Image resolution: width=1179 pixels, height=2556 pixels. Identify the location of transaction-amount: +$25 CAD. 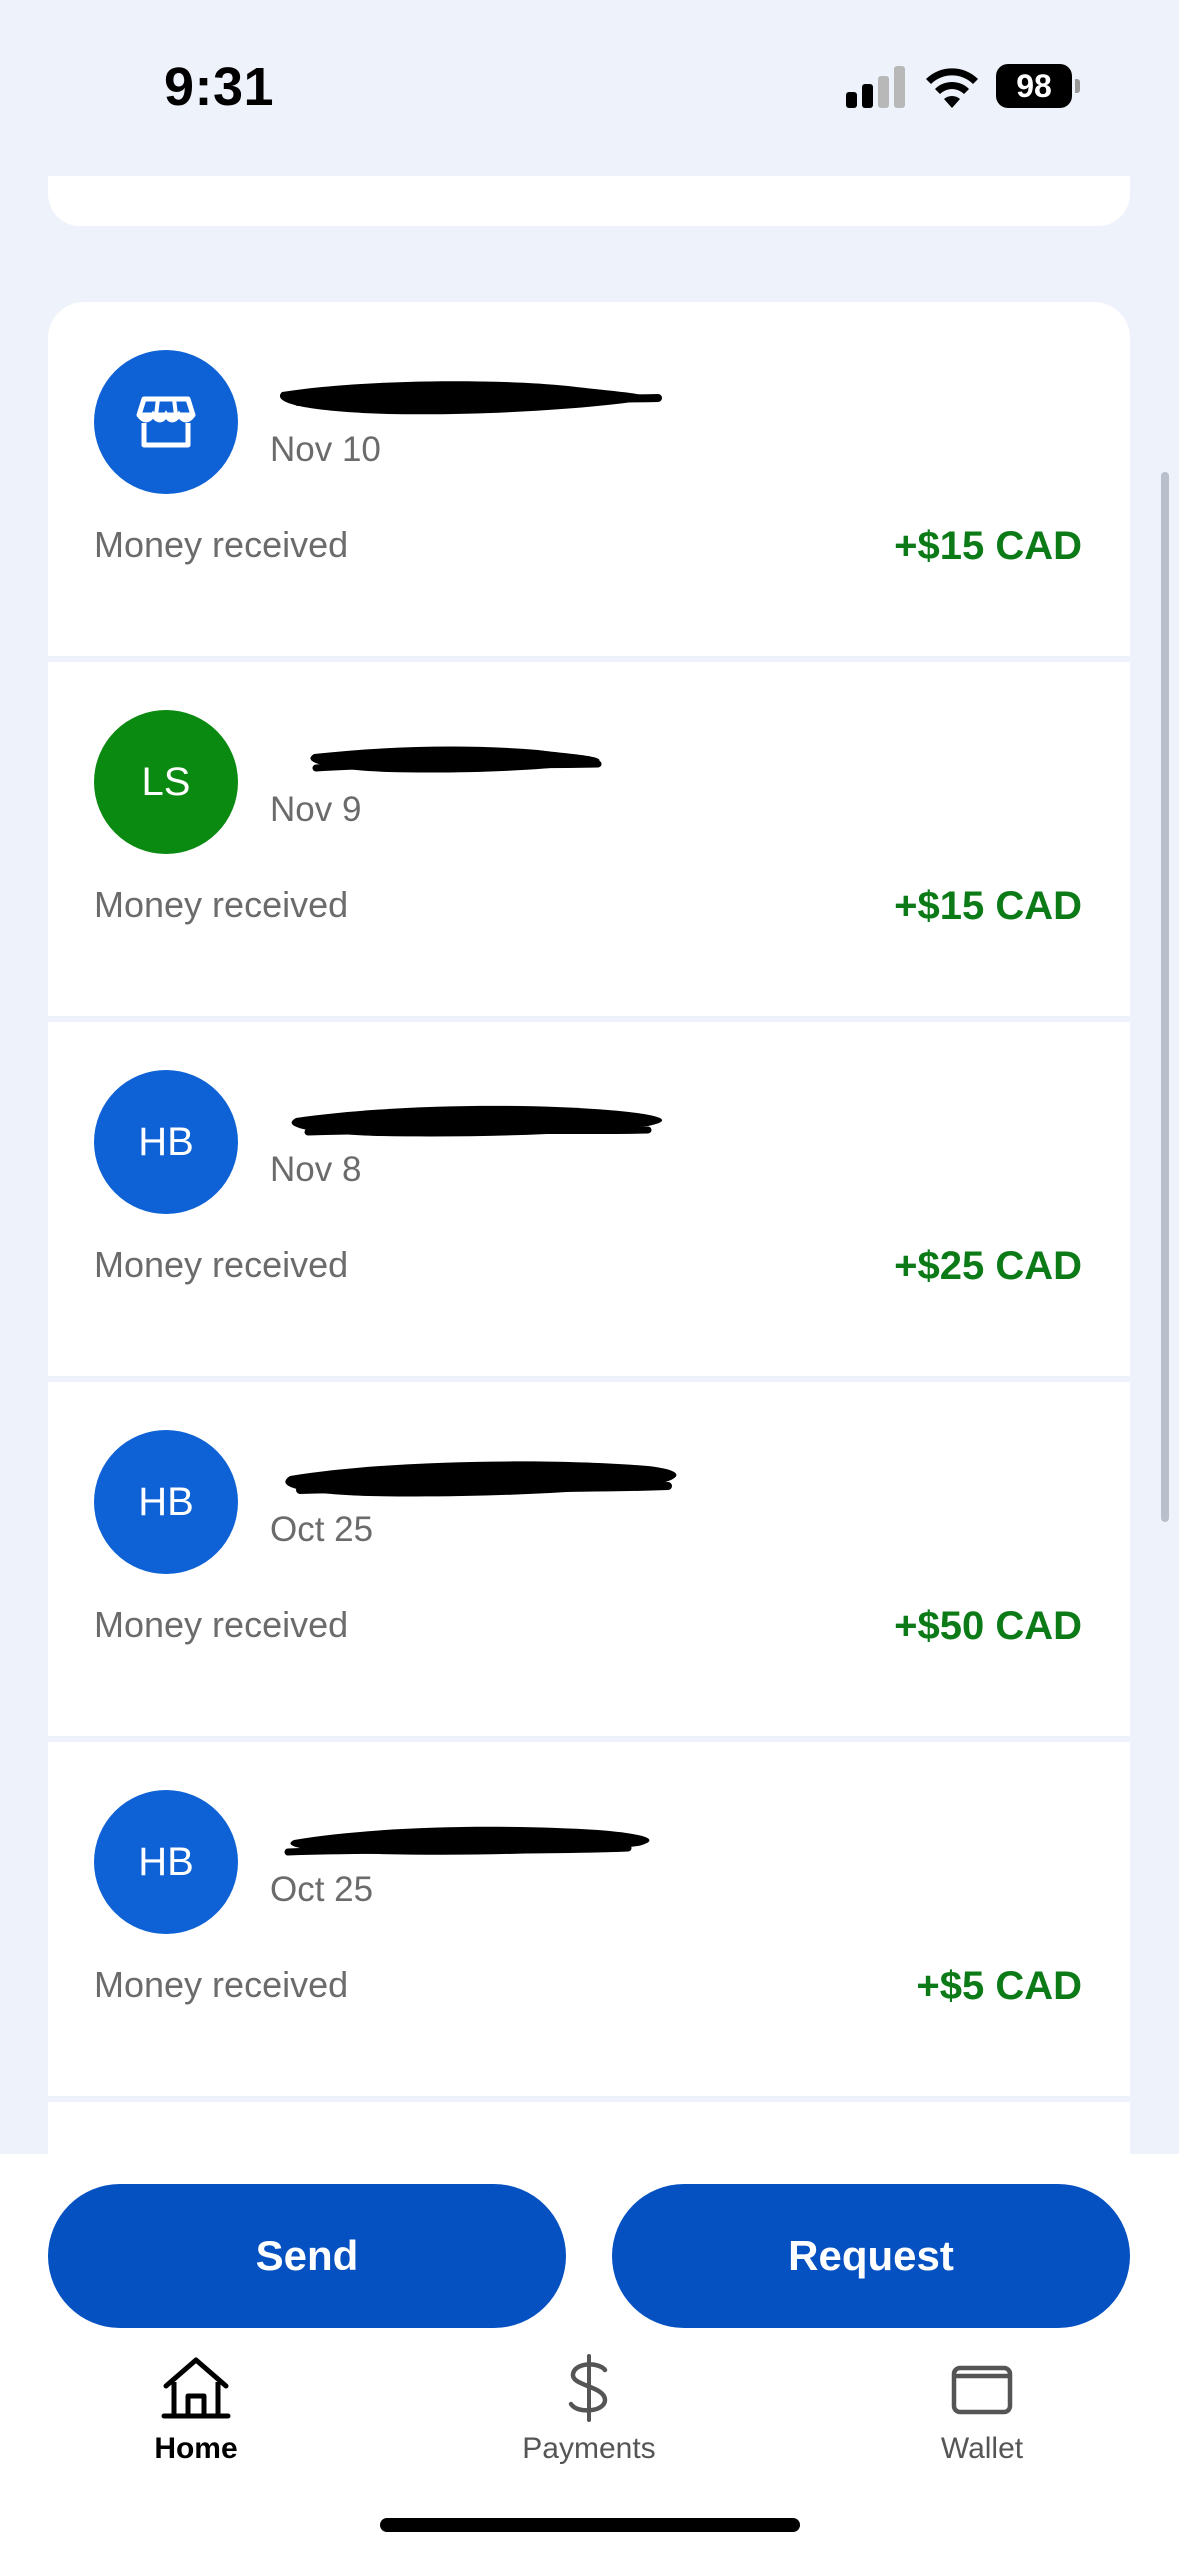
(988, 1266).